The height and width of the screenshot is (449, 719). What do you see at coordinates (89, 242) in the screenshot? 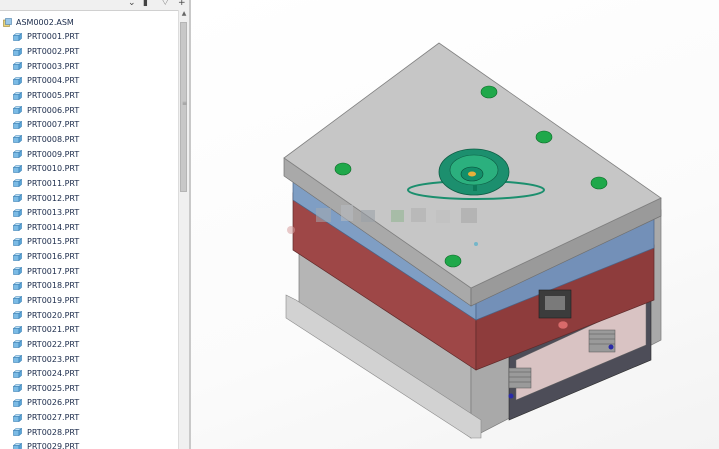
I see `tree-item: PRT0015.PRT` at bounding box center [89, 242].